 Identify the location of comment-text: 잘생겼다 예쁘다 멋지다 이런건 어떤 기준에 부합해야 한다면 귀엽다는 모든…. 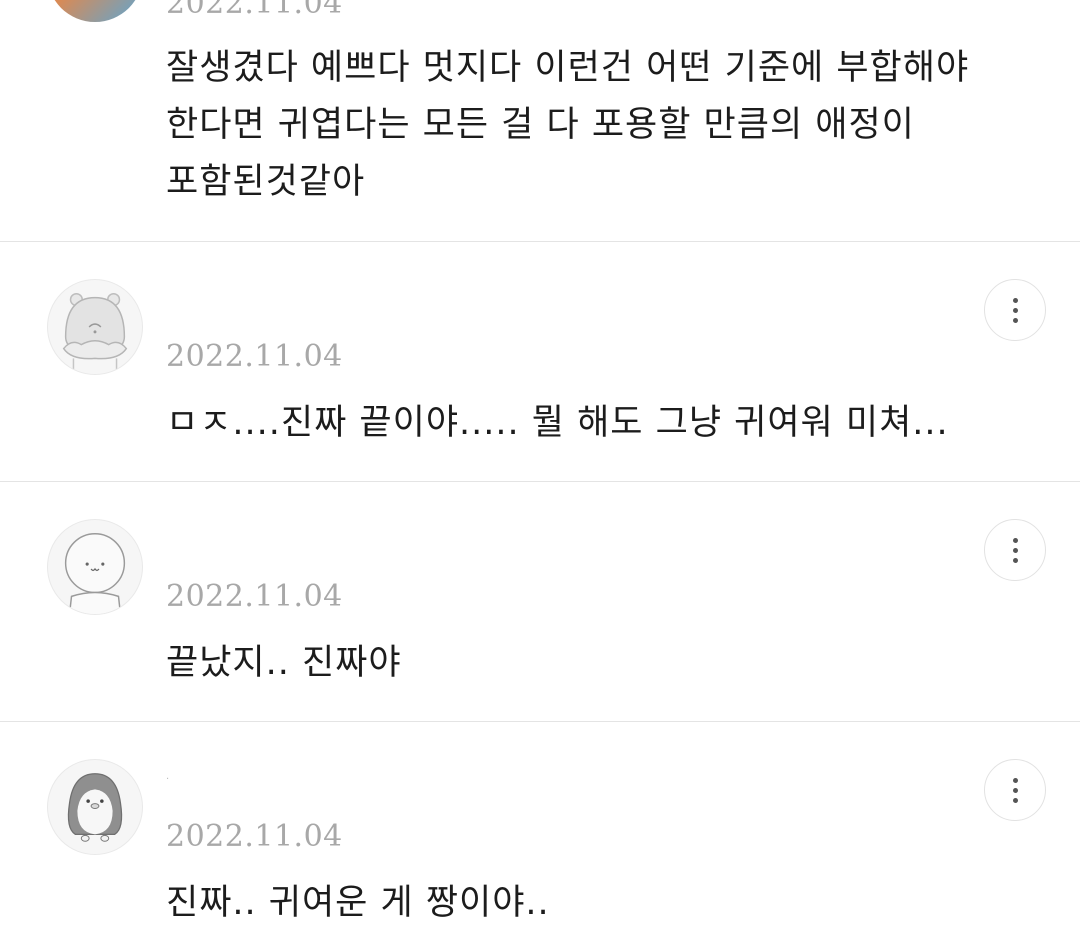
(568, 125).